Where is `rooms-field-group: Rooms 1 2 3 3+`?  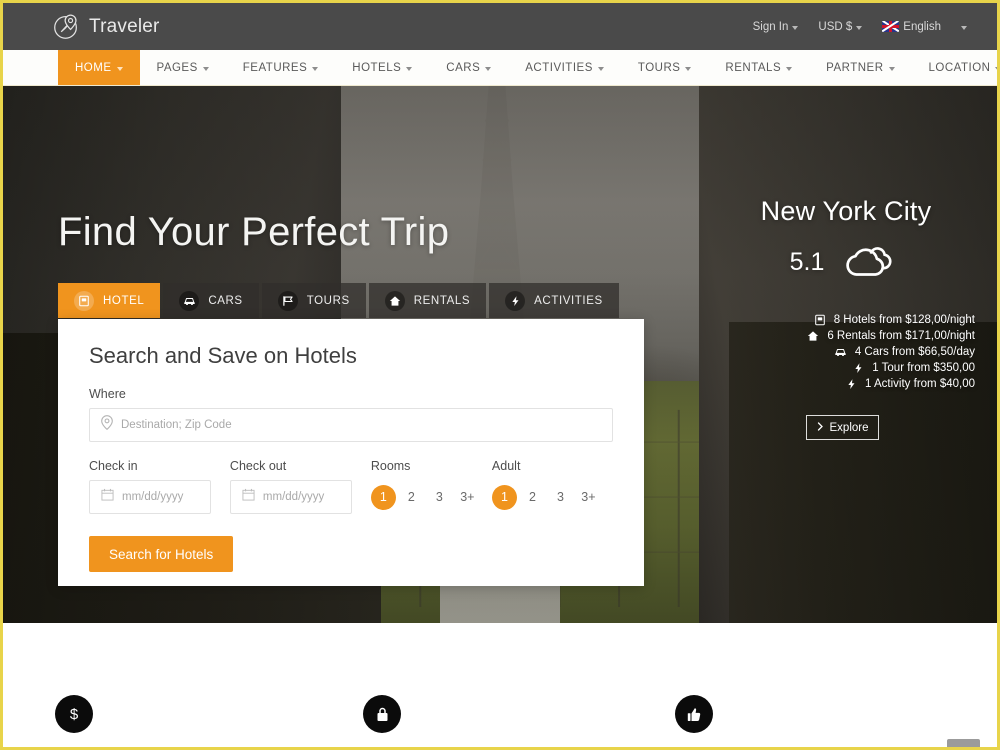 rooms-field-group: Rooms 1 2 3 3+ is located at coordinates (431, 486).